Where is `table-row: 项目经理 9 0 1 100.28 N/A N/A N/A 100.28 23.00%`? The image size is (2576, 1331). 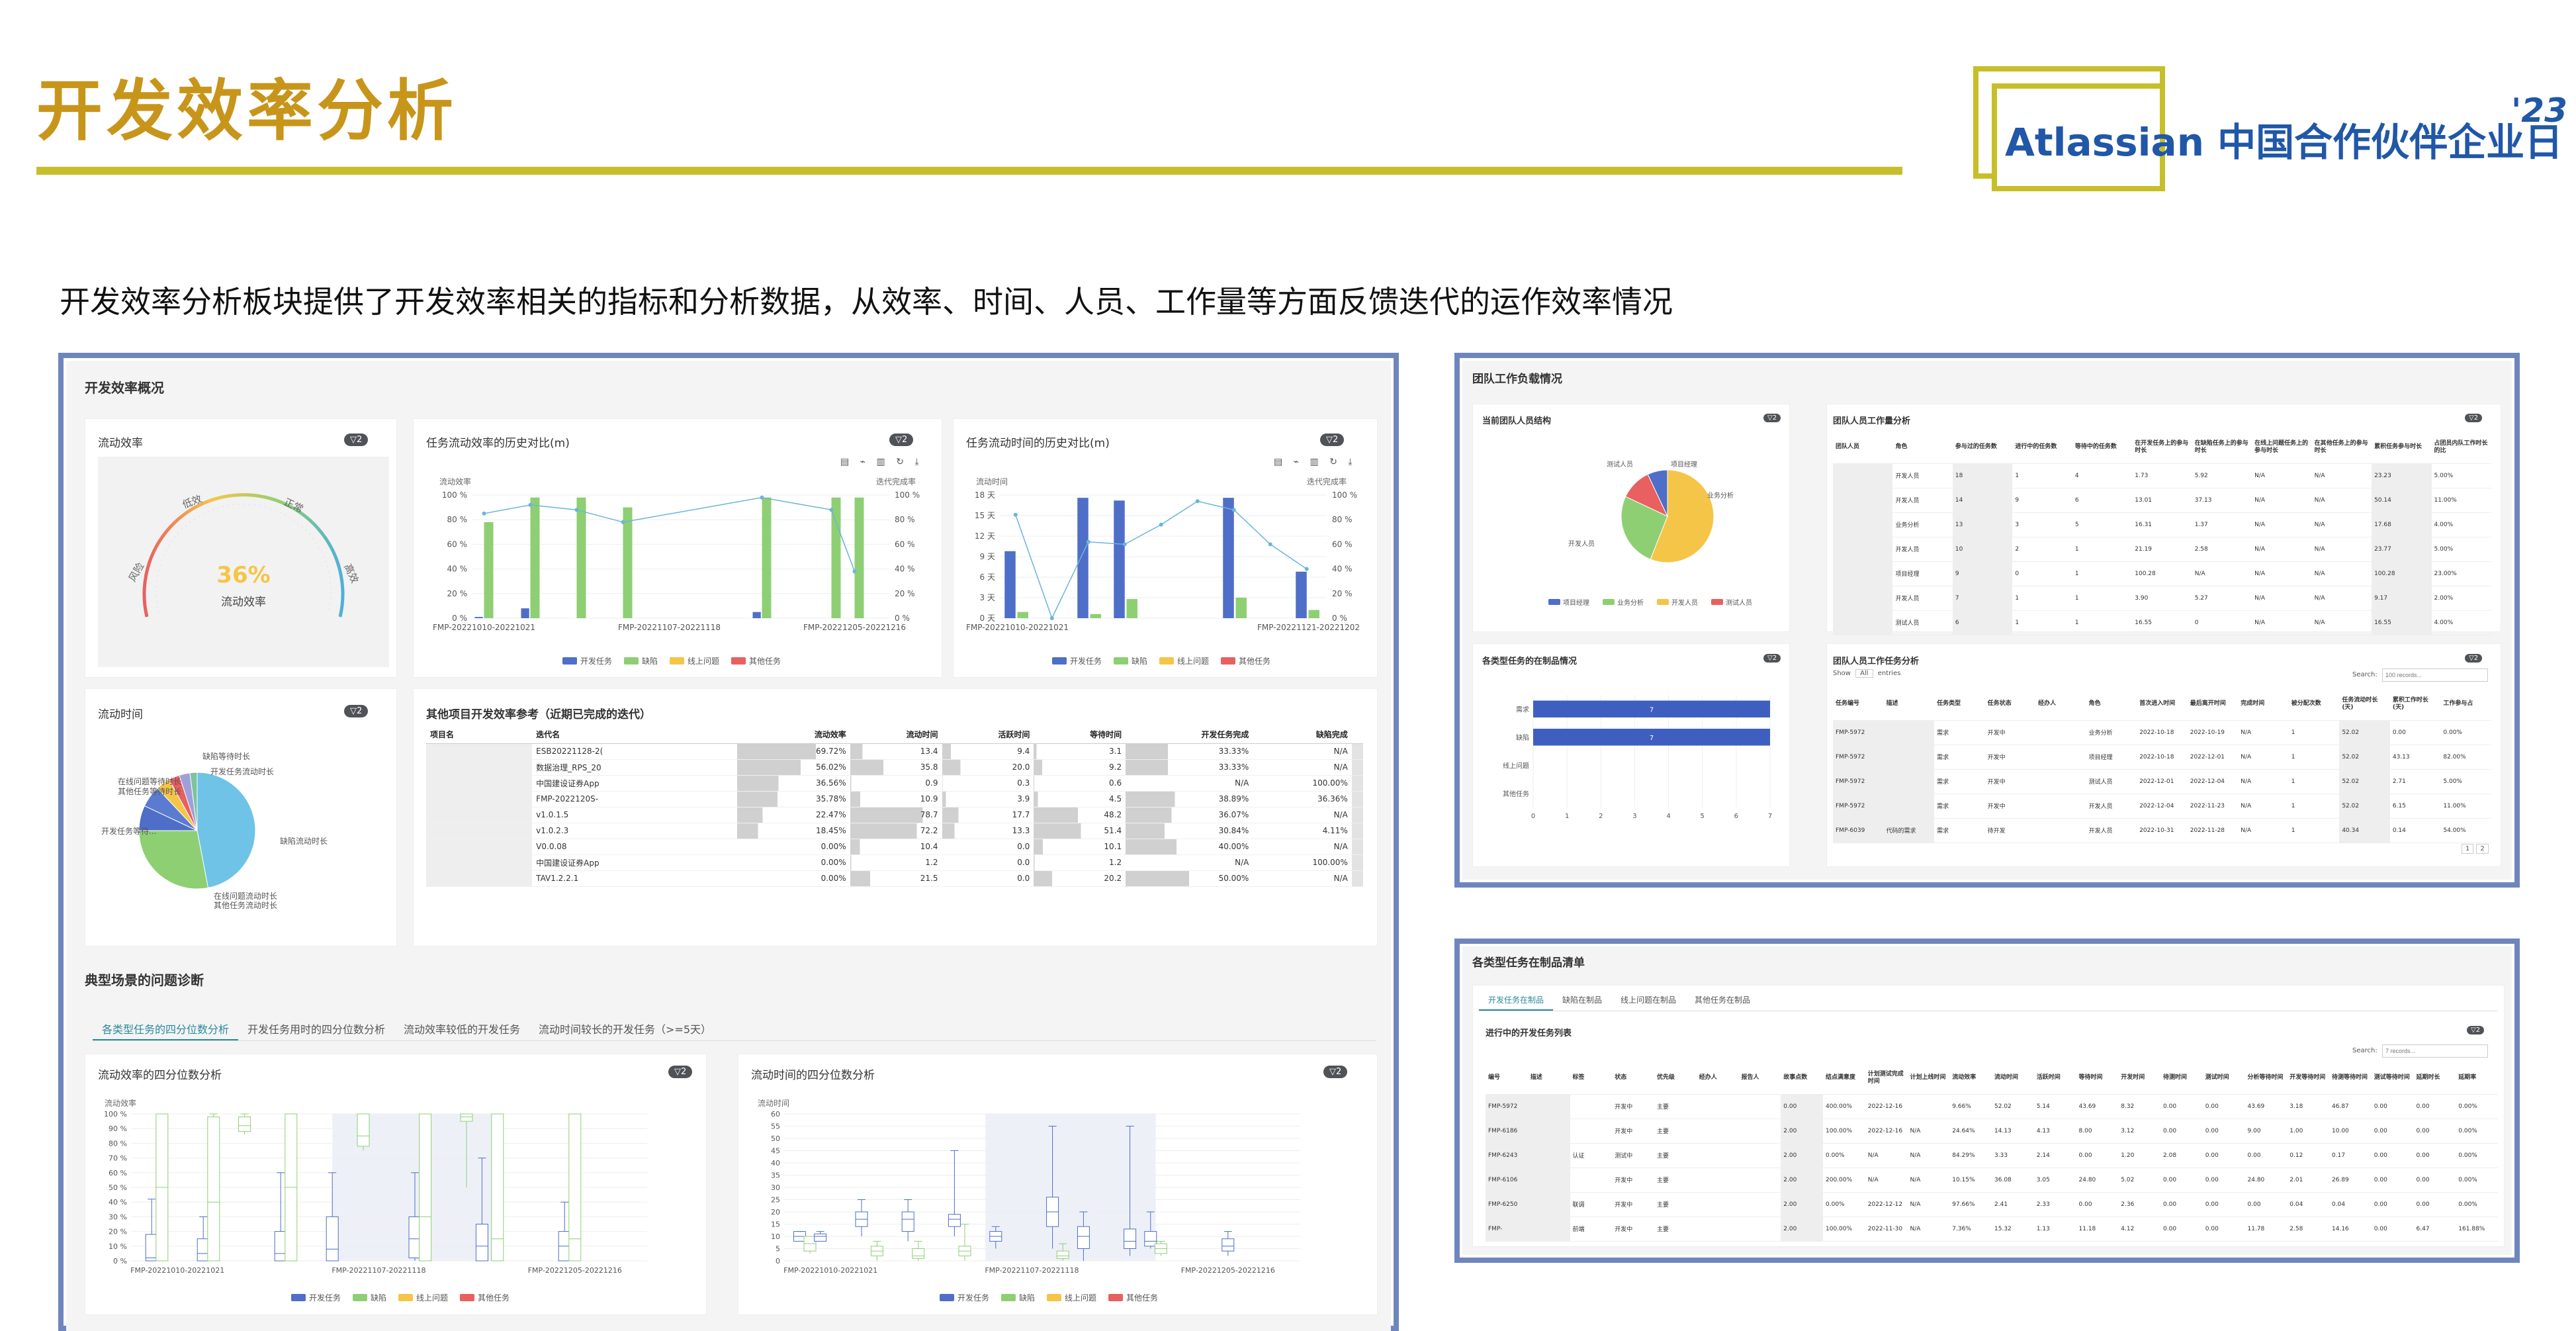 table-row: 项目经理 9 0 1 100.28 N/A N/A N/A 100.28 23.00% is located at coordinates (2162, 573).